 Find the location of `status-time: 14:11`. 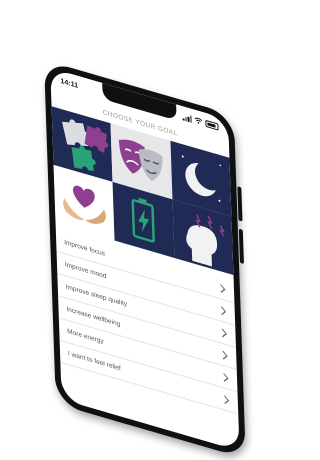

status-time: 14:11 is located at coordinates (69, 83).